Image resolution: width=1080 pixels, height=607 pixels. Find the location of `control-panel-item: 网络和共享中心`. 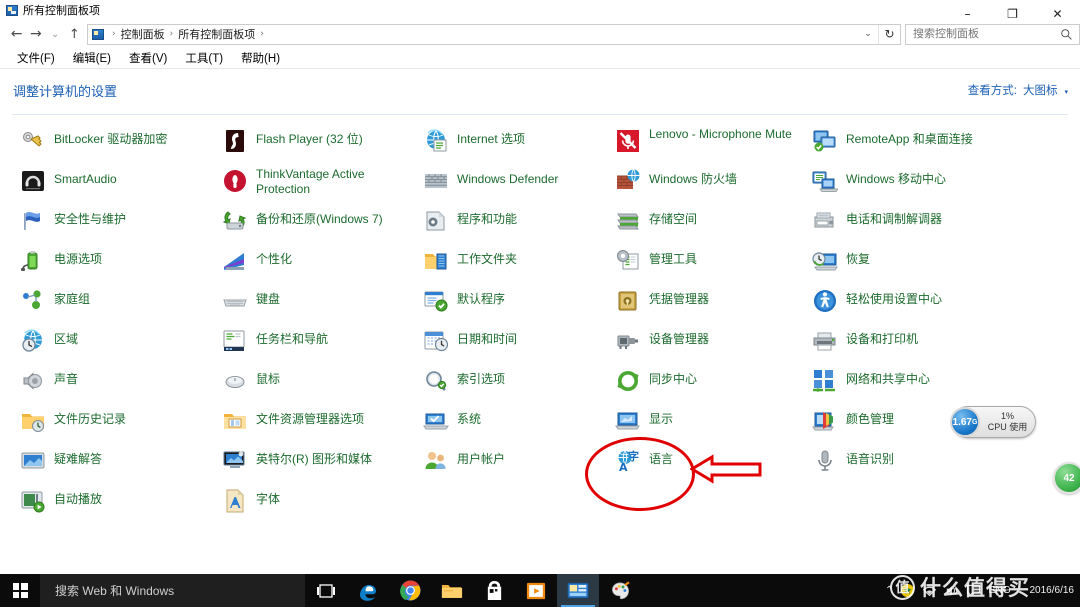

control-panel-item: 网络和共享中心 is located at coordinates (910, 386).